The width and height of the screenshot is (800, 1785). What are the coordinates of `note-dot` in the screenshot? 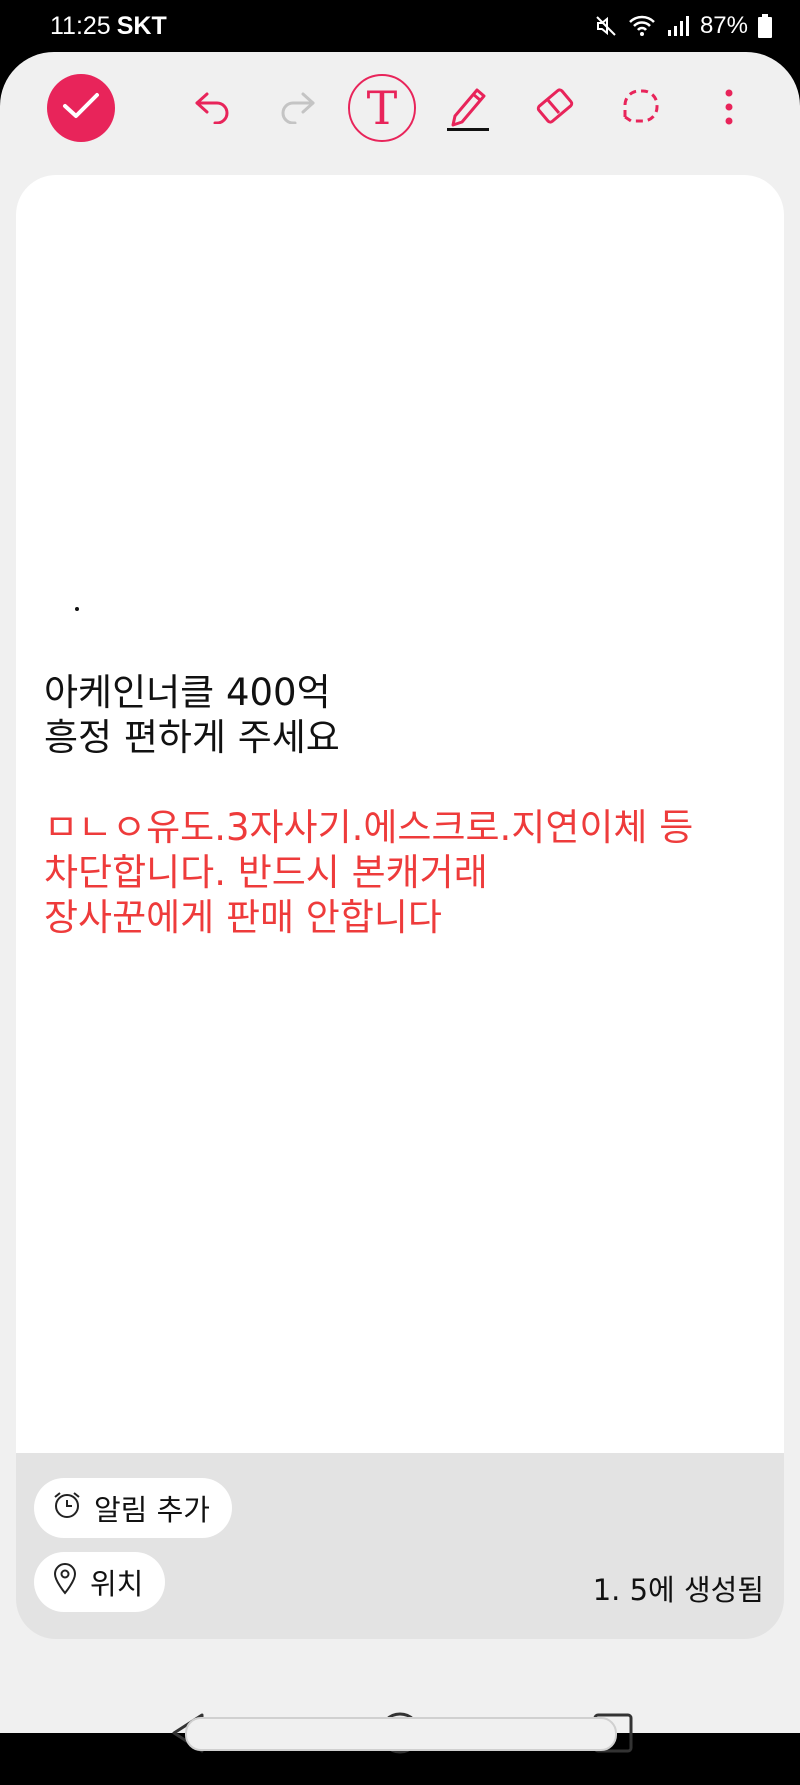 It's located at (77, 609).